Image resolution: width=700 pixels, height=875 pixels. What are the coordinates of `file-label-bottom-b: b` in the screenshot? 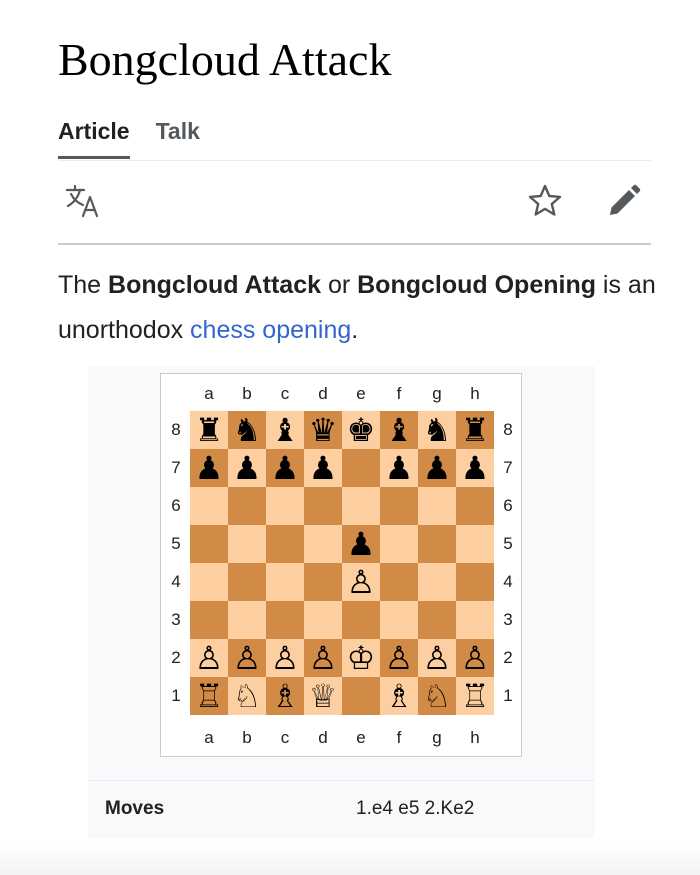 It's located at (247, 737).